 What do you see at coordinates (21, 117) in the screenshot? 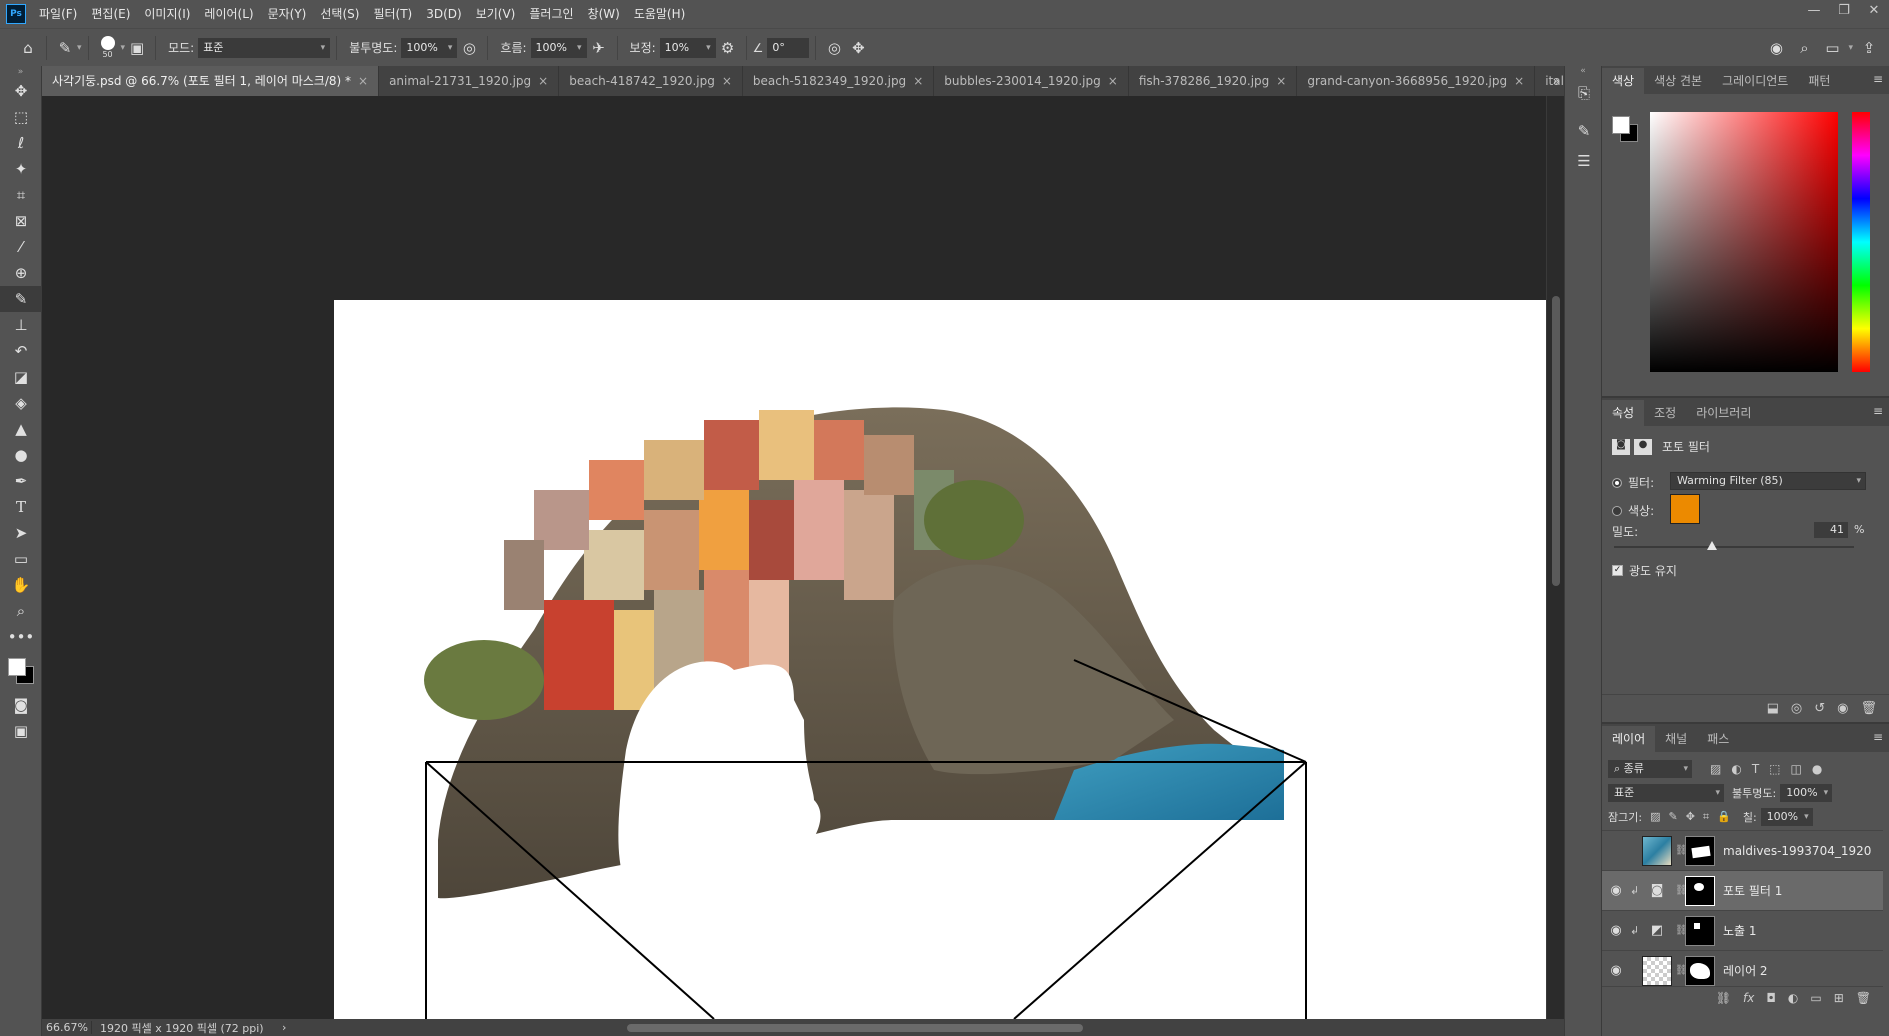
I see `marquee-tool-icon: ⬚` at bounding box center [21, 117].